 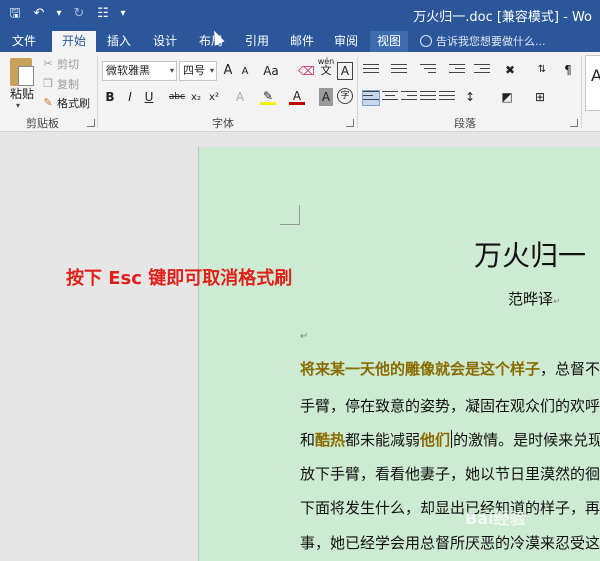 I want to click on bold-button: B, so click(x=110, y=97).